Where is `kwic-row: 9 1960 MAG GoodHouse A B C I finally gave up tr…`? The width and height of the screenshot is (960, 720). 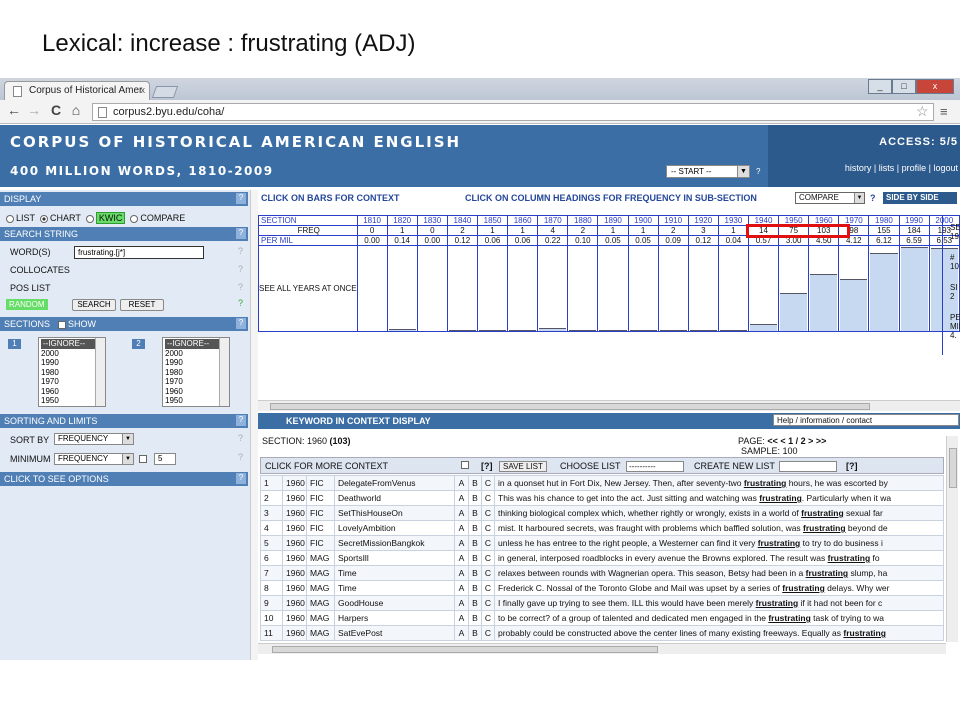 kwic-row: 9 1960 MAG GoodHouse A B C I finally gave up tr… is located at coordinates (602, 603).